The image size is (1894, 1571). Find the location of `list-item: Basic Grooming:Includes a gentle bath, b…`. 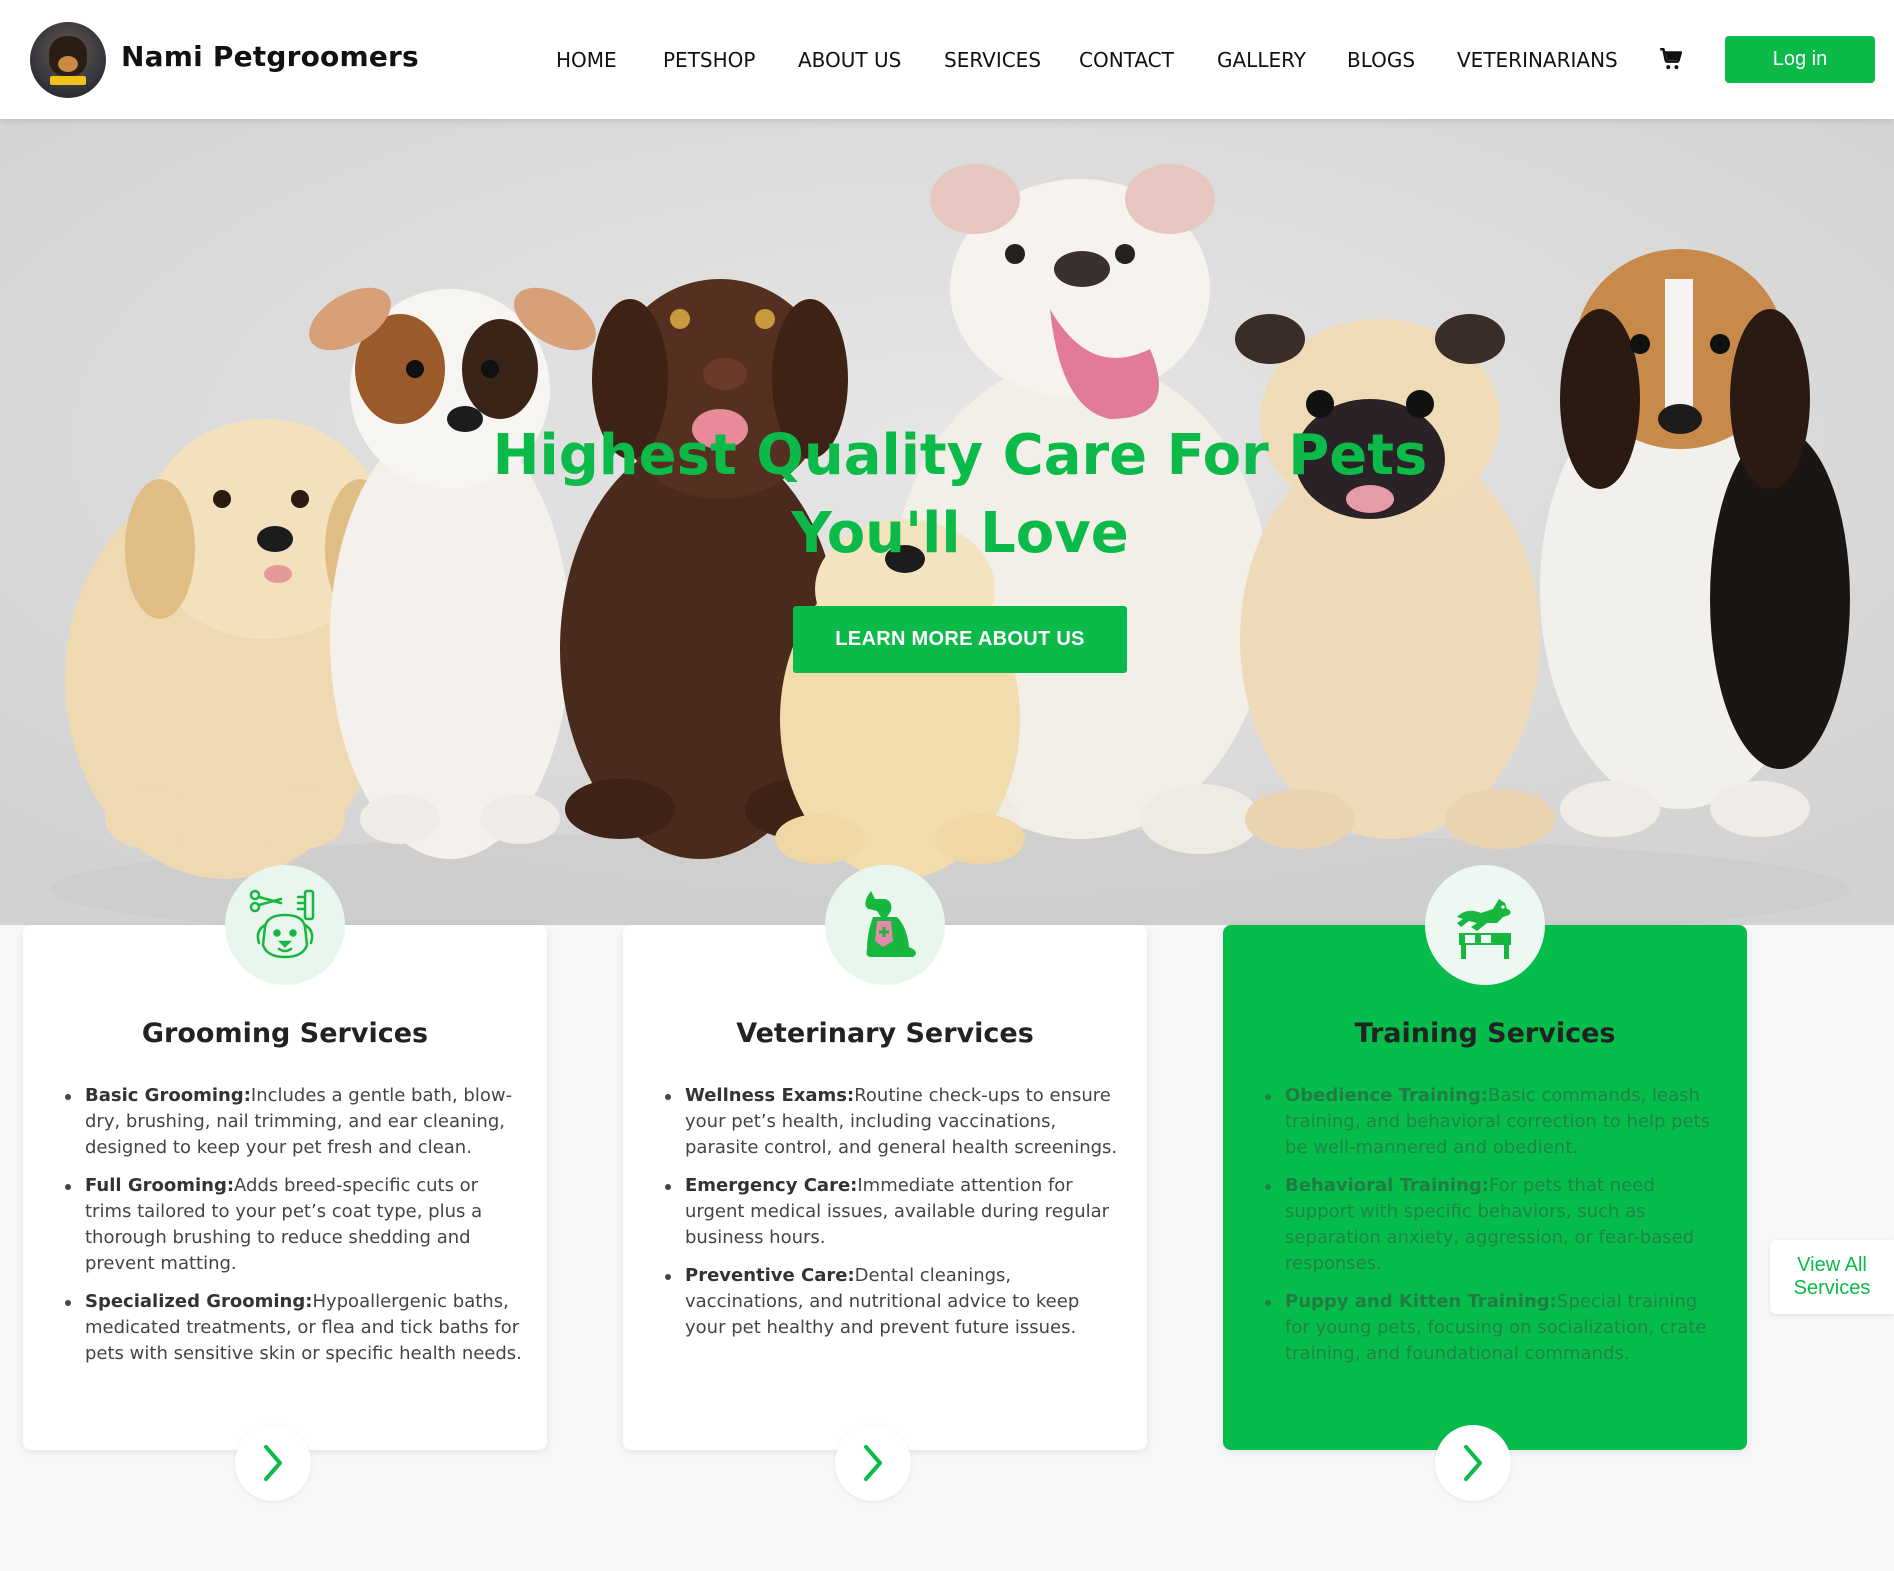

list-item: Basic Grooming:Includes a gentle bath, b… is located at coordinates (293, 1122).